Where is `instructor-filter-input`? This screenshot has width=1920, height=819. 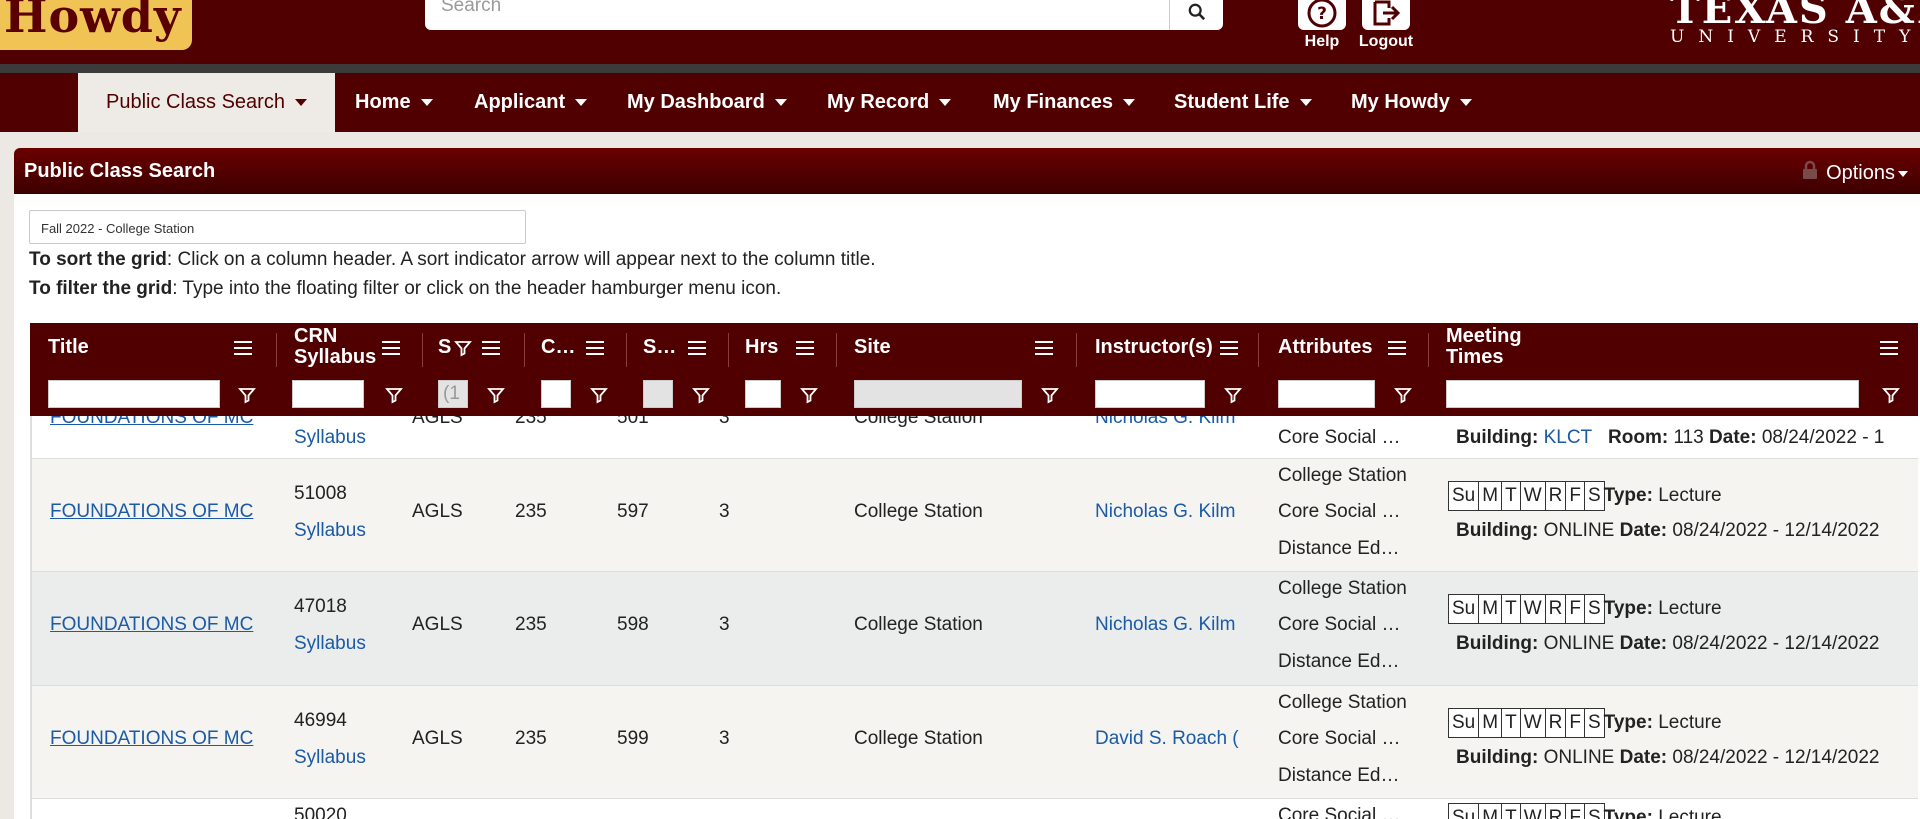
instructor-filter-input is located at coordinates (1150, 394).